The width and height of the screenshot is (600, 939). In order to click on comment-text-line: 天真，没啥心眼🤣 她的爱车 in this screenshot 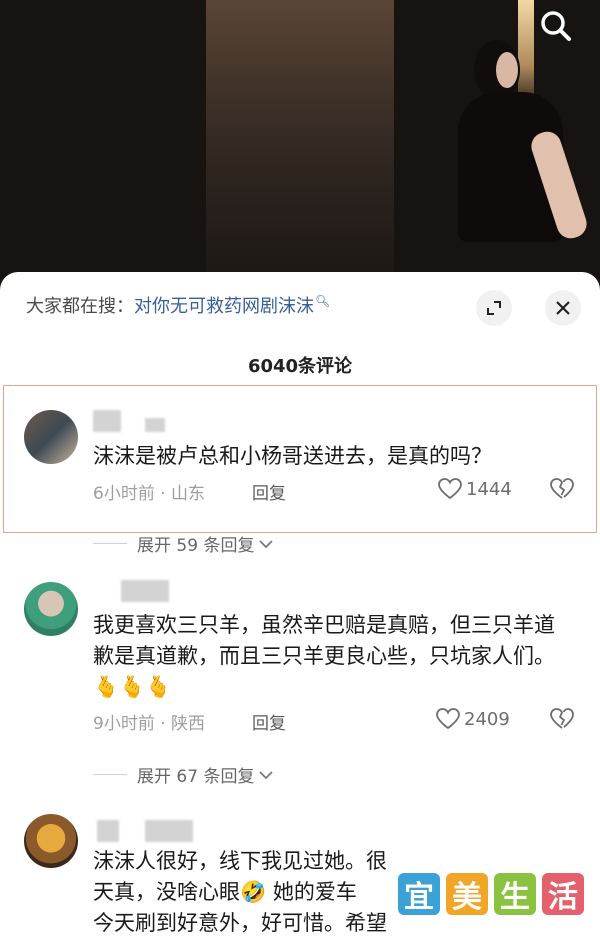, I will do `click(240, 892)`.